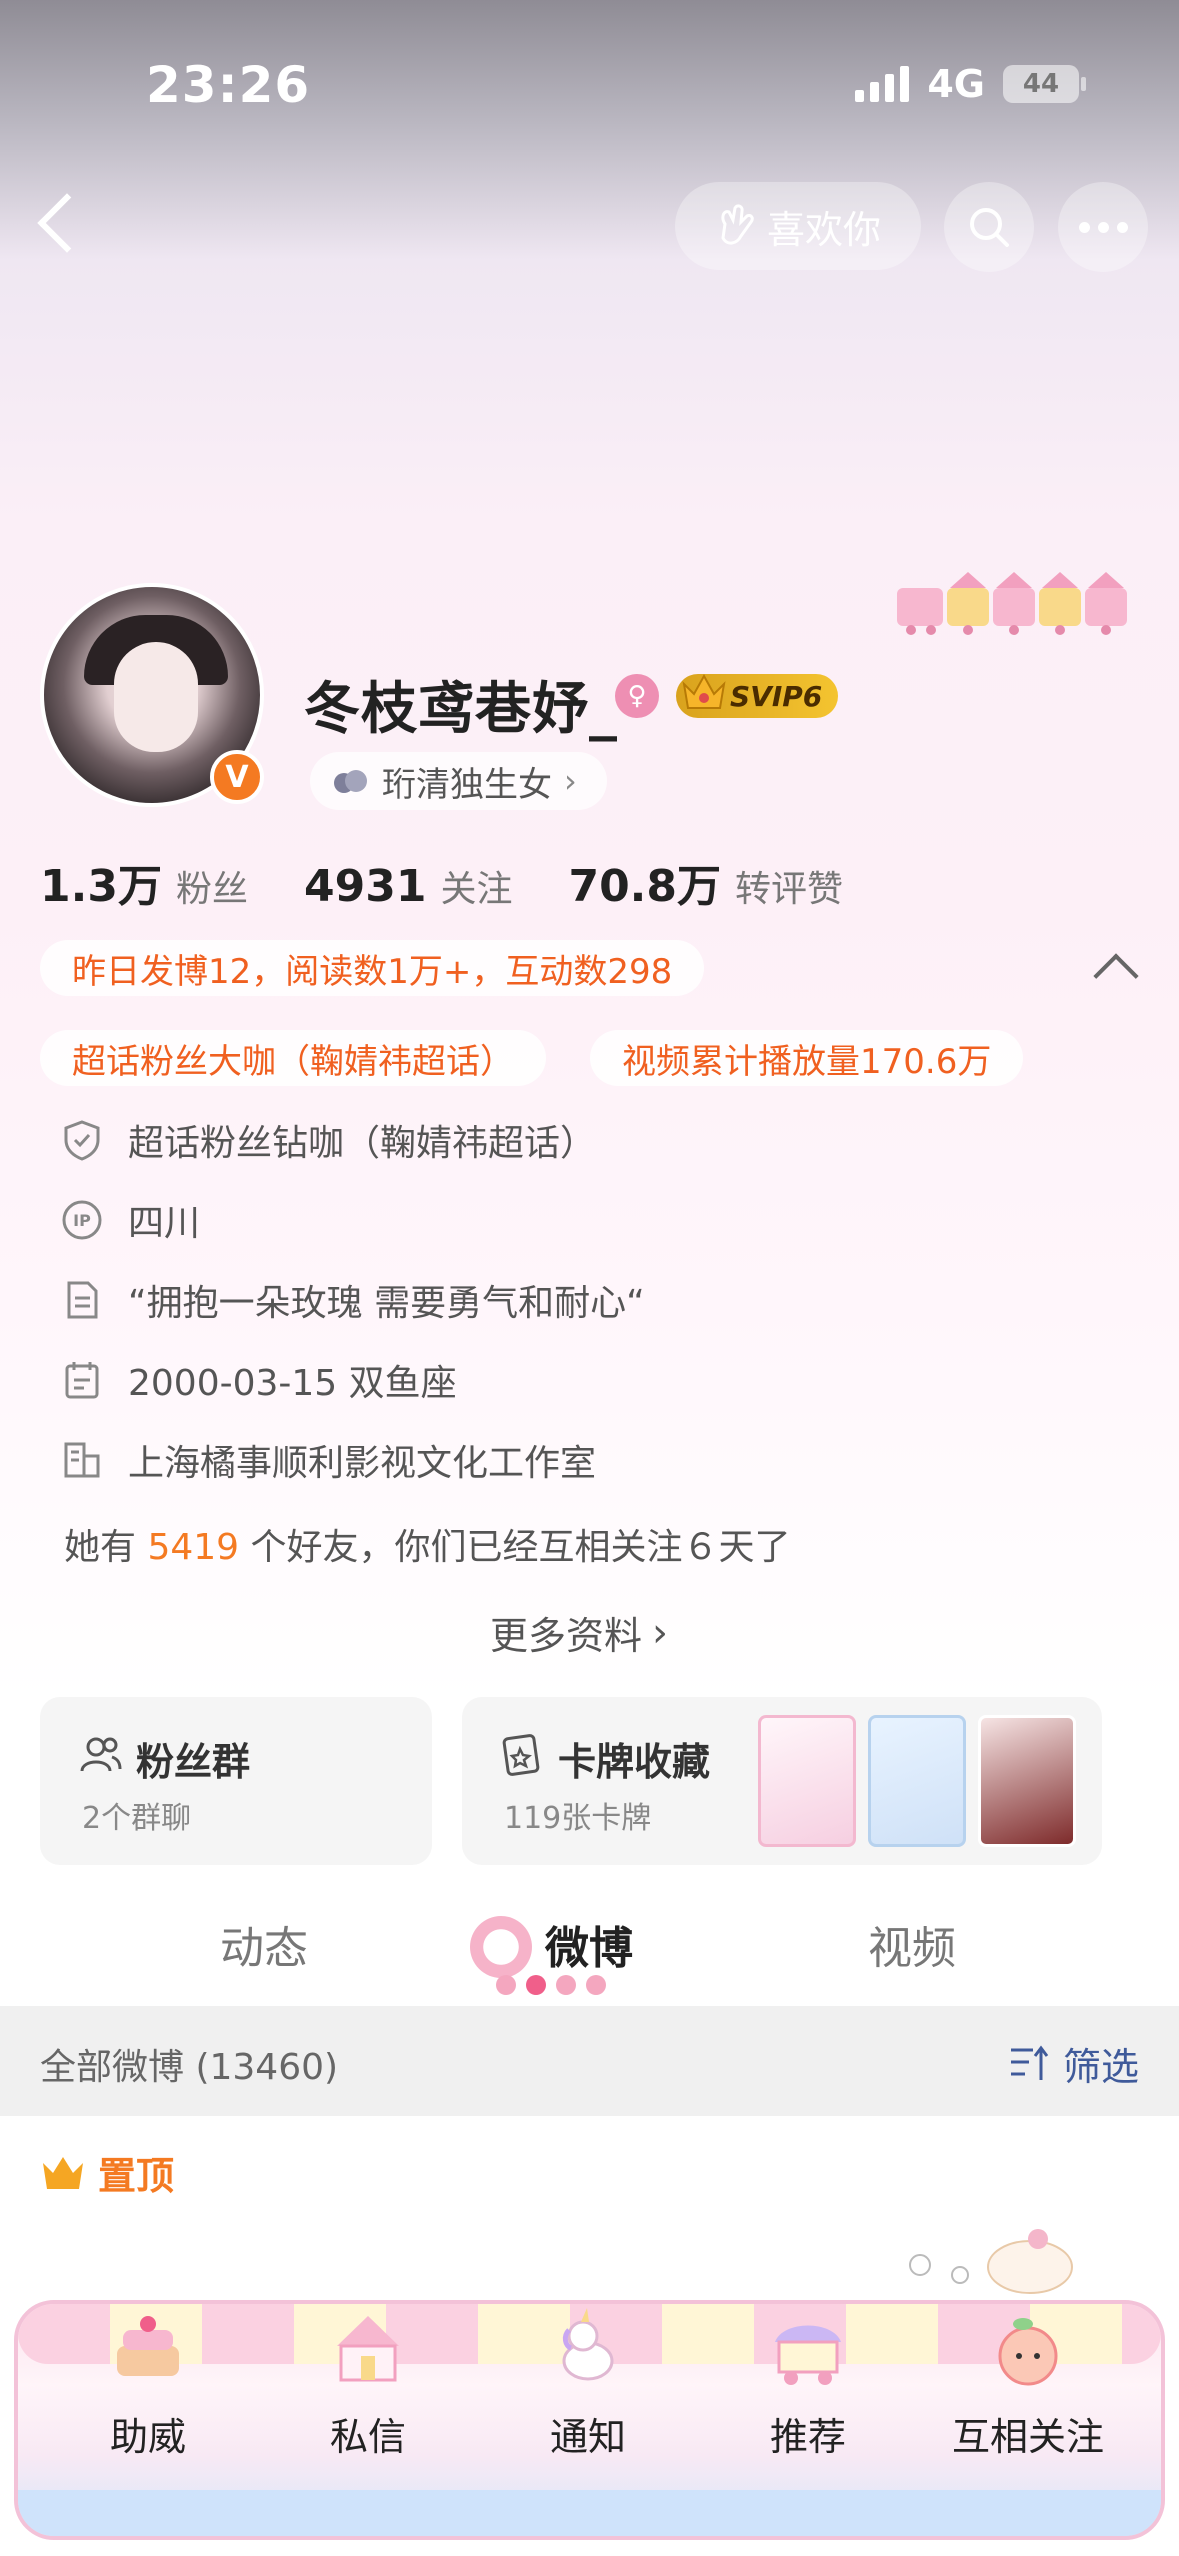 The image size is (1179, 2556). I want to click on card-thumbnails, so click(917, 1781).